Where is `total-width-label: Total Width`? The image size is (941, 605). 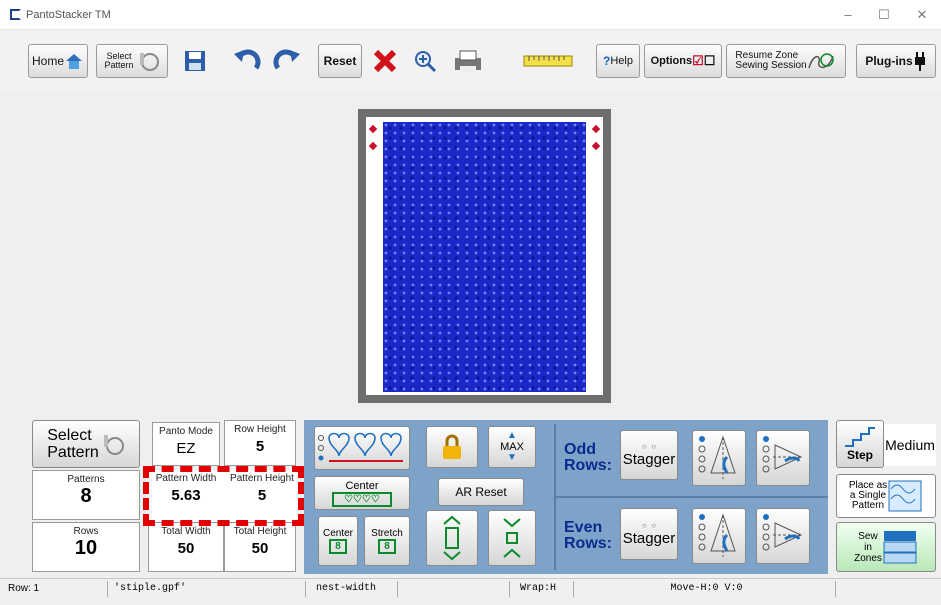
total-width-label: Total Width is located at coordinates (186, 531).